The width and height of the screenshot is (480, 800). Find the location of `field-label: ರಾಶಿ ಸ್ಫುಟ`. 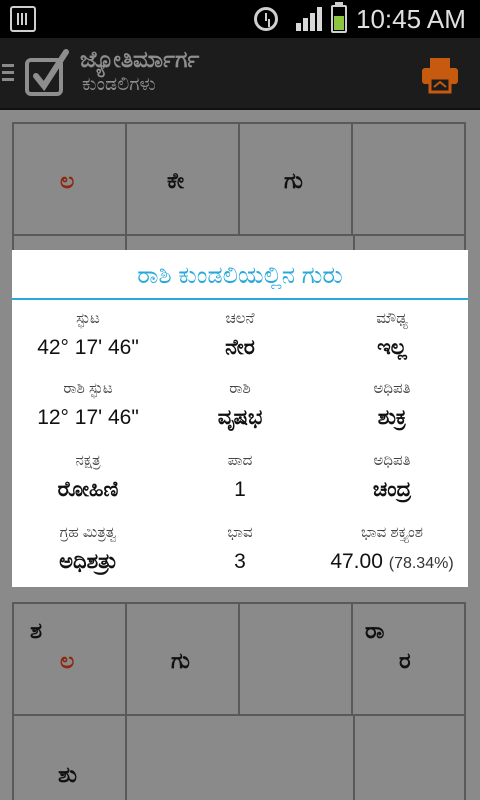

field-label: ರಾಶಿ ಸ್ಫುಟ is located at coordinates (88, 388).